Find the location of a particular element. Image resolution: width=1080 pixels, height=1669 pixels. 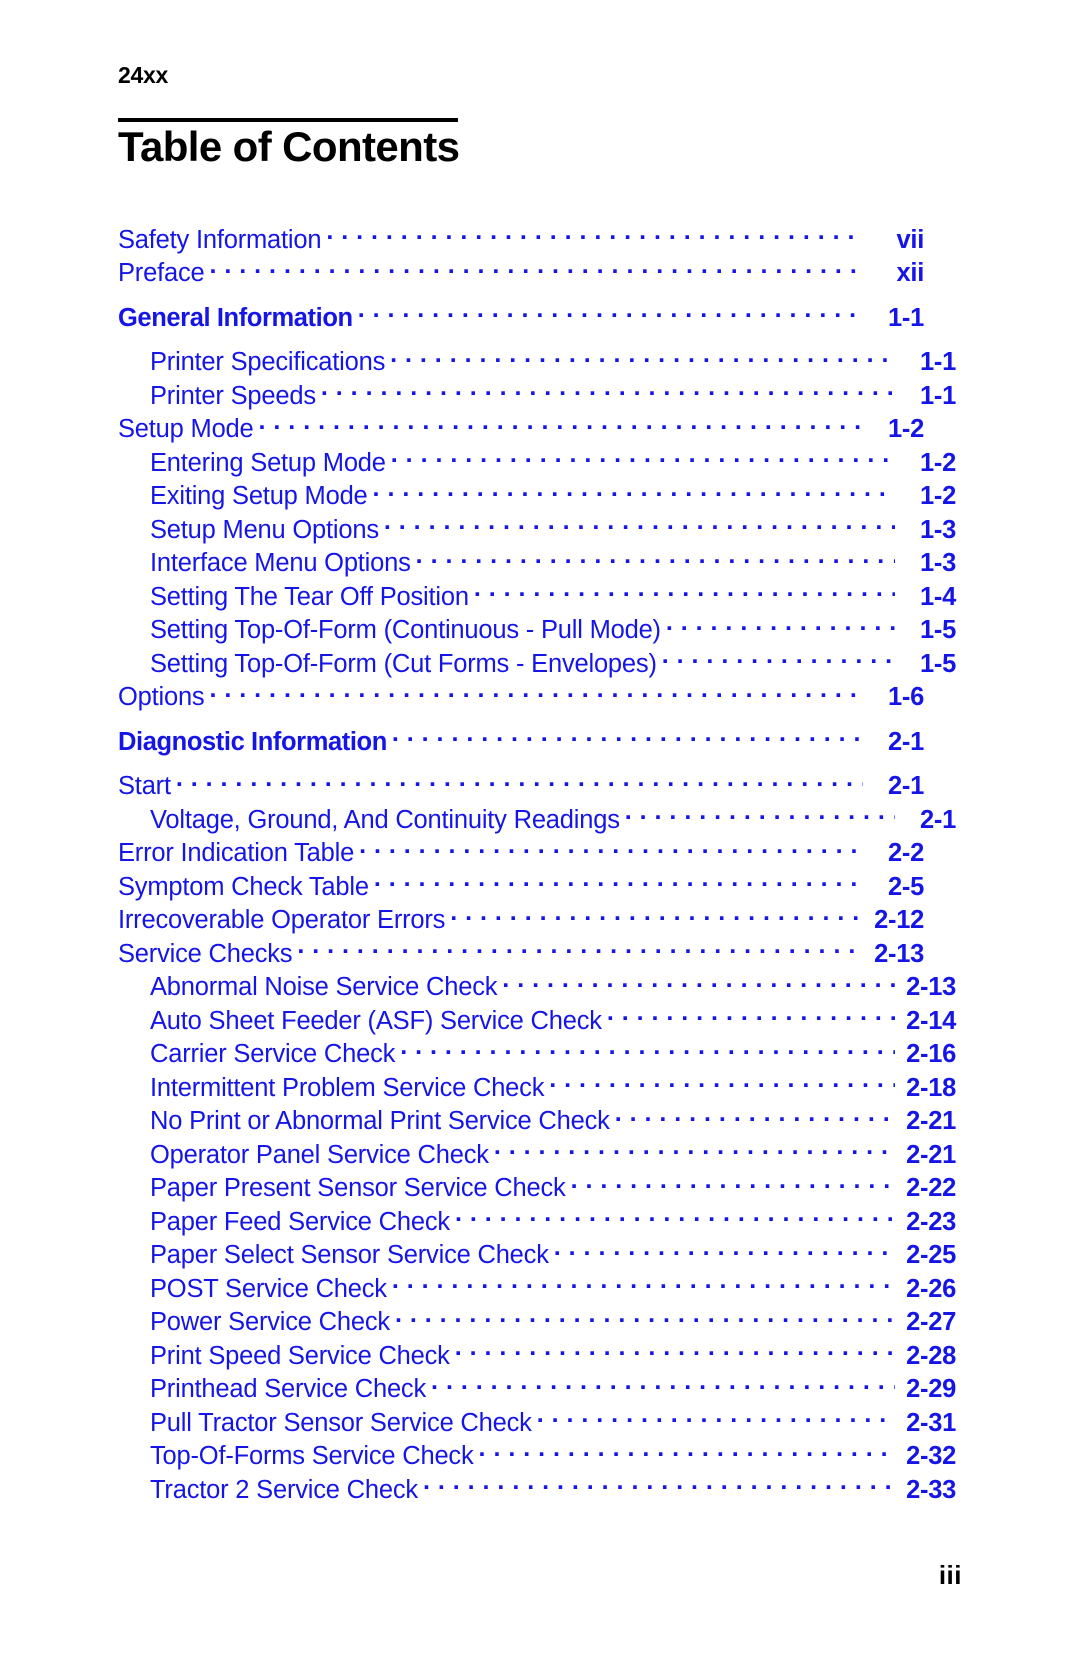

toc-entry: Symptom Check Table 2-5 is located at coordinates (521, 886).